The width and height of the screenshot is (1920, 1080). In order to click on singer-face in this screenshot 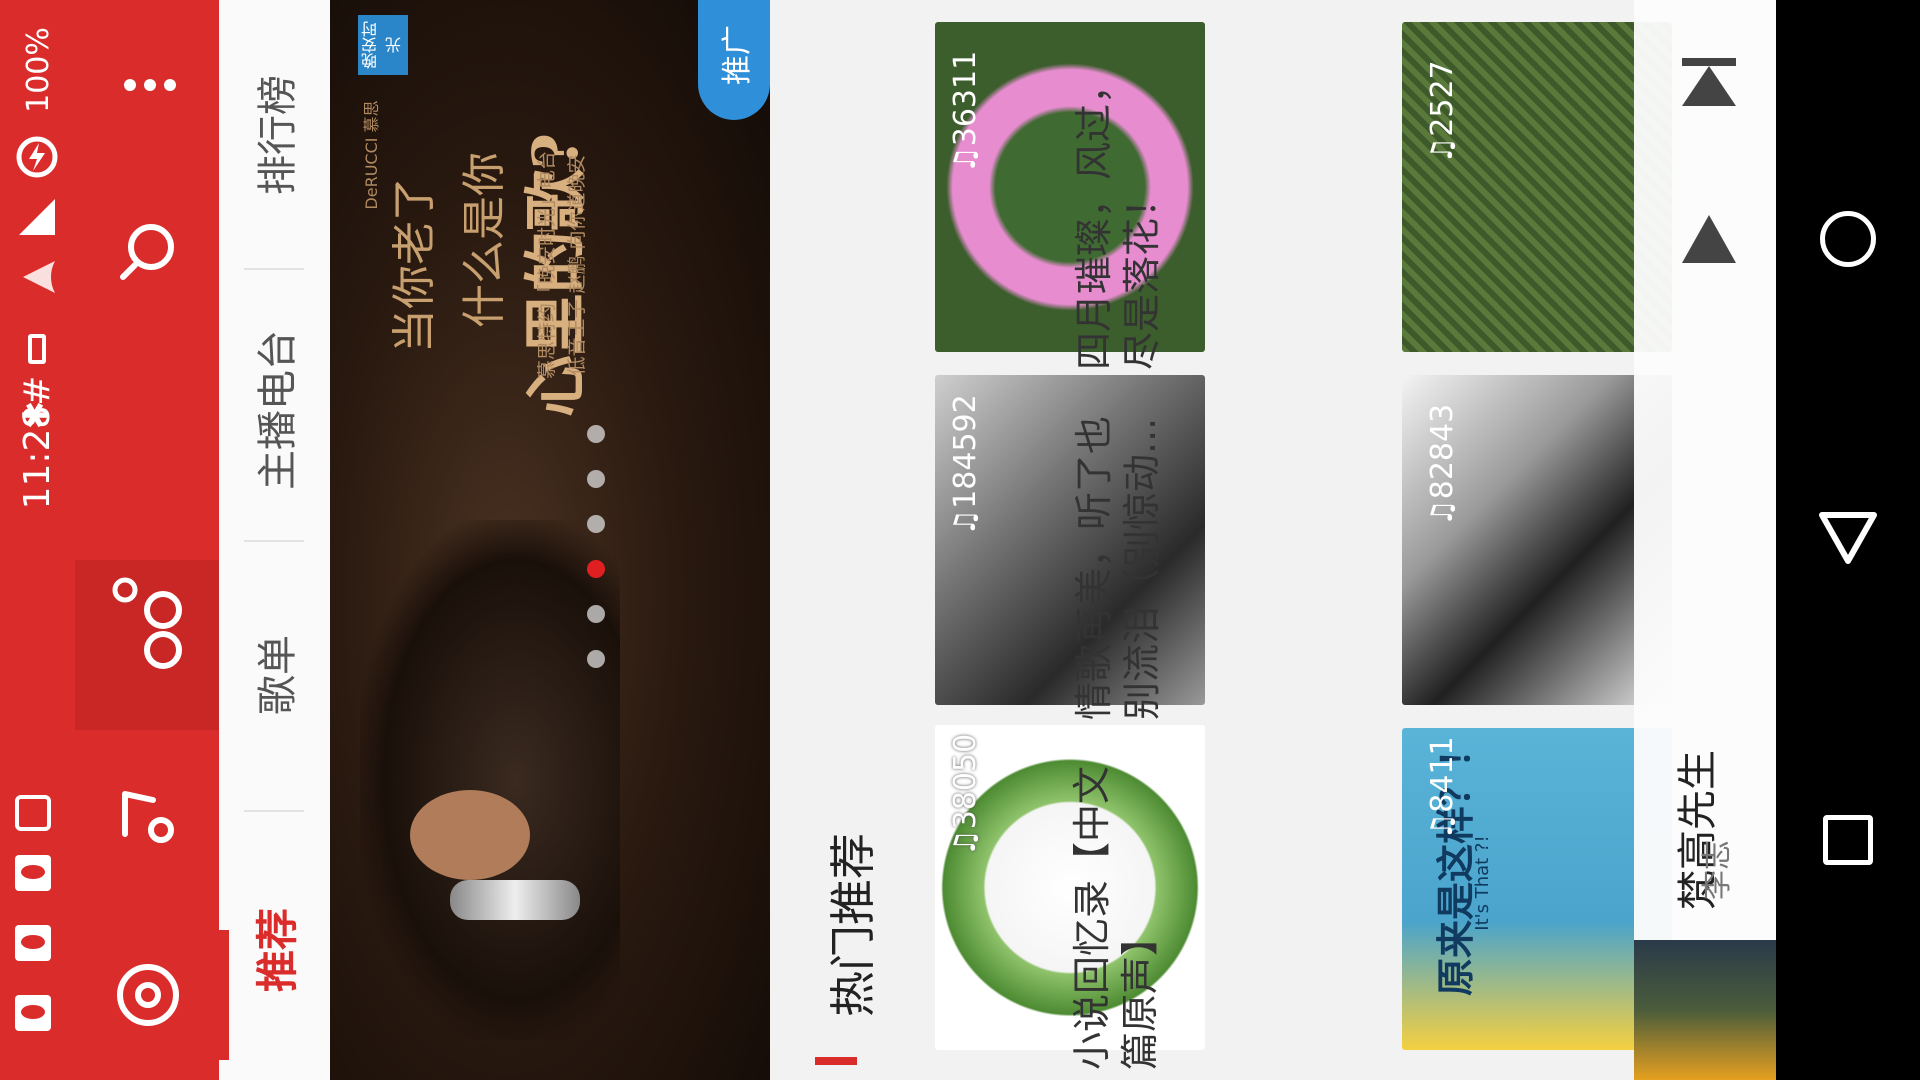, I will do `click(470, 835)`.